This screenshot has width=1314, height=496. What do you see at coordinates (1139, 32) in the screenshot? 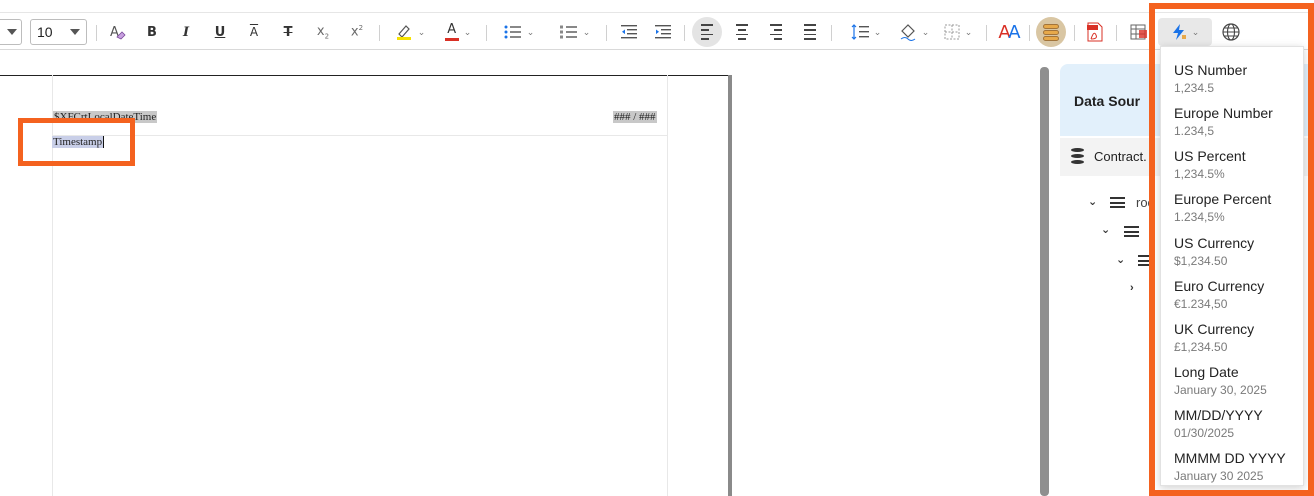
I see `table-properties-button` at bounding box center [1139, 32].